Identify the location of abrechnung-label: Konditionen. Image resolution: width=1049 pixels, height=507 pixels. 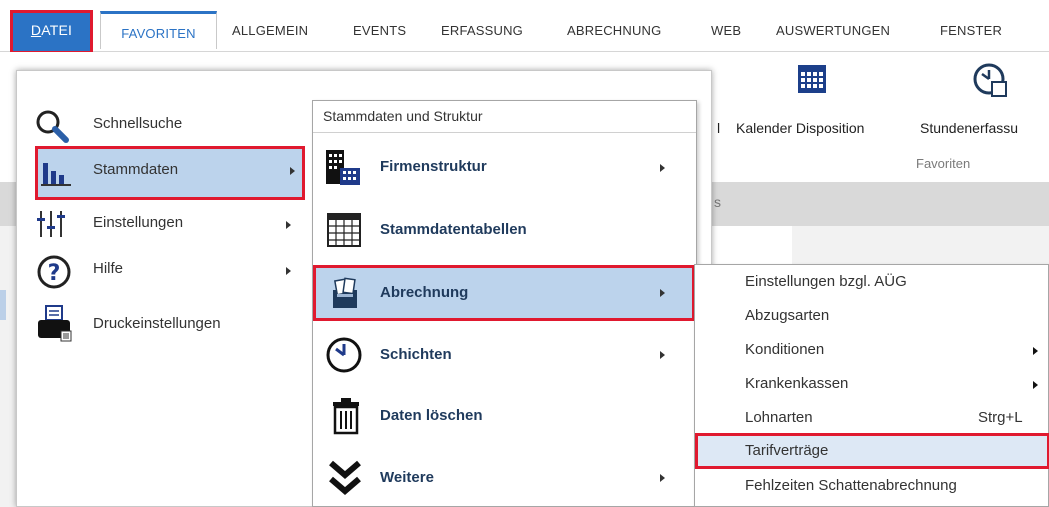
(785, 349).